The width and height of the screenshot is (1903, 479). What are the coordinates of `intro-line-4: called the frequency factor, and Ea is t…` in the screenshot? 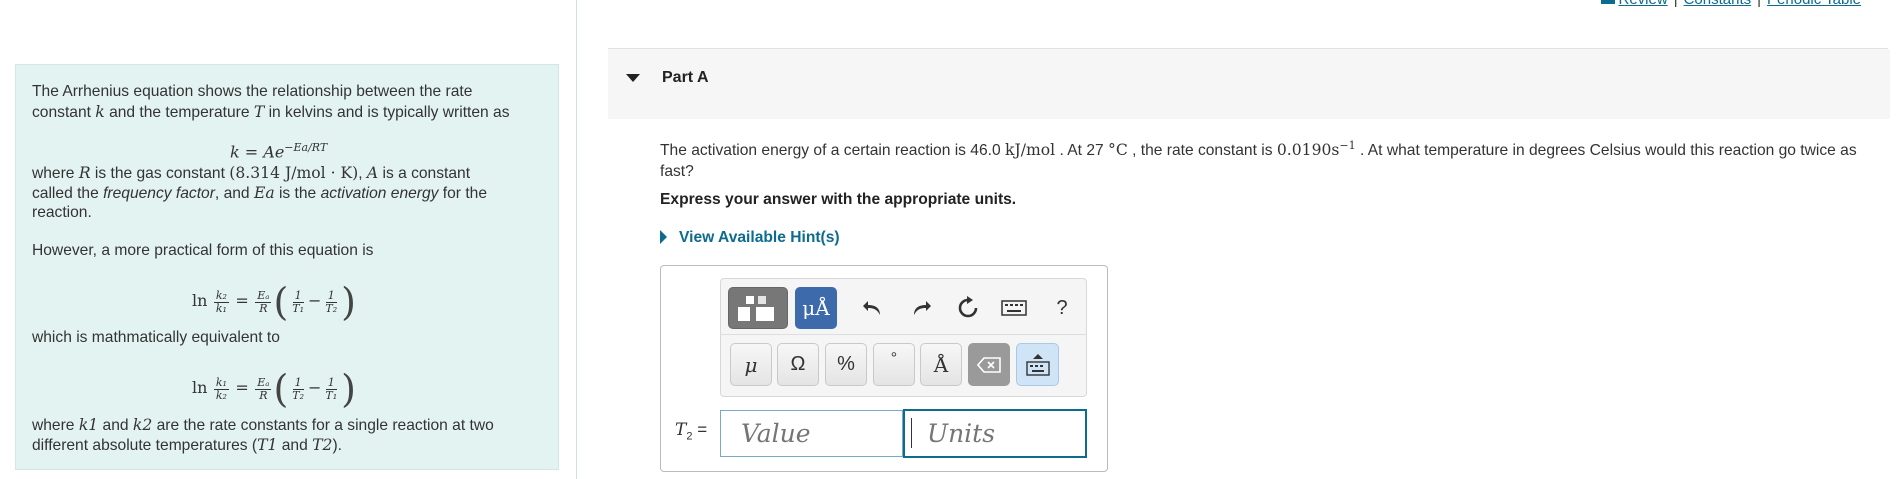 It's located at (259, 193).